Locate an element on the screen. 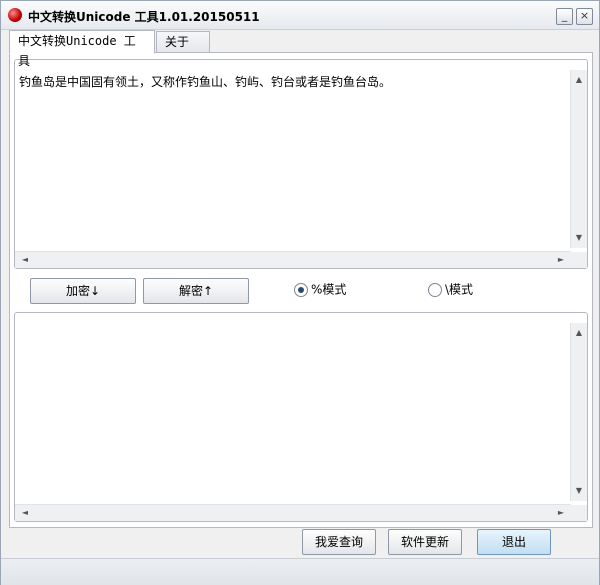 This screenshot has height=585, width=600. exit-button: 退出 is located at coordinates (514, 542).